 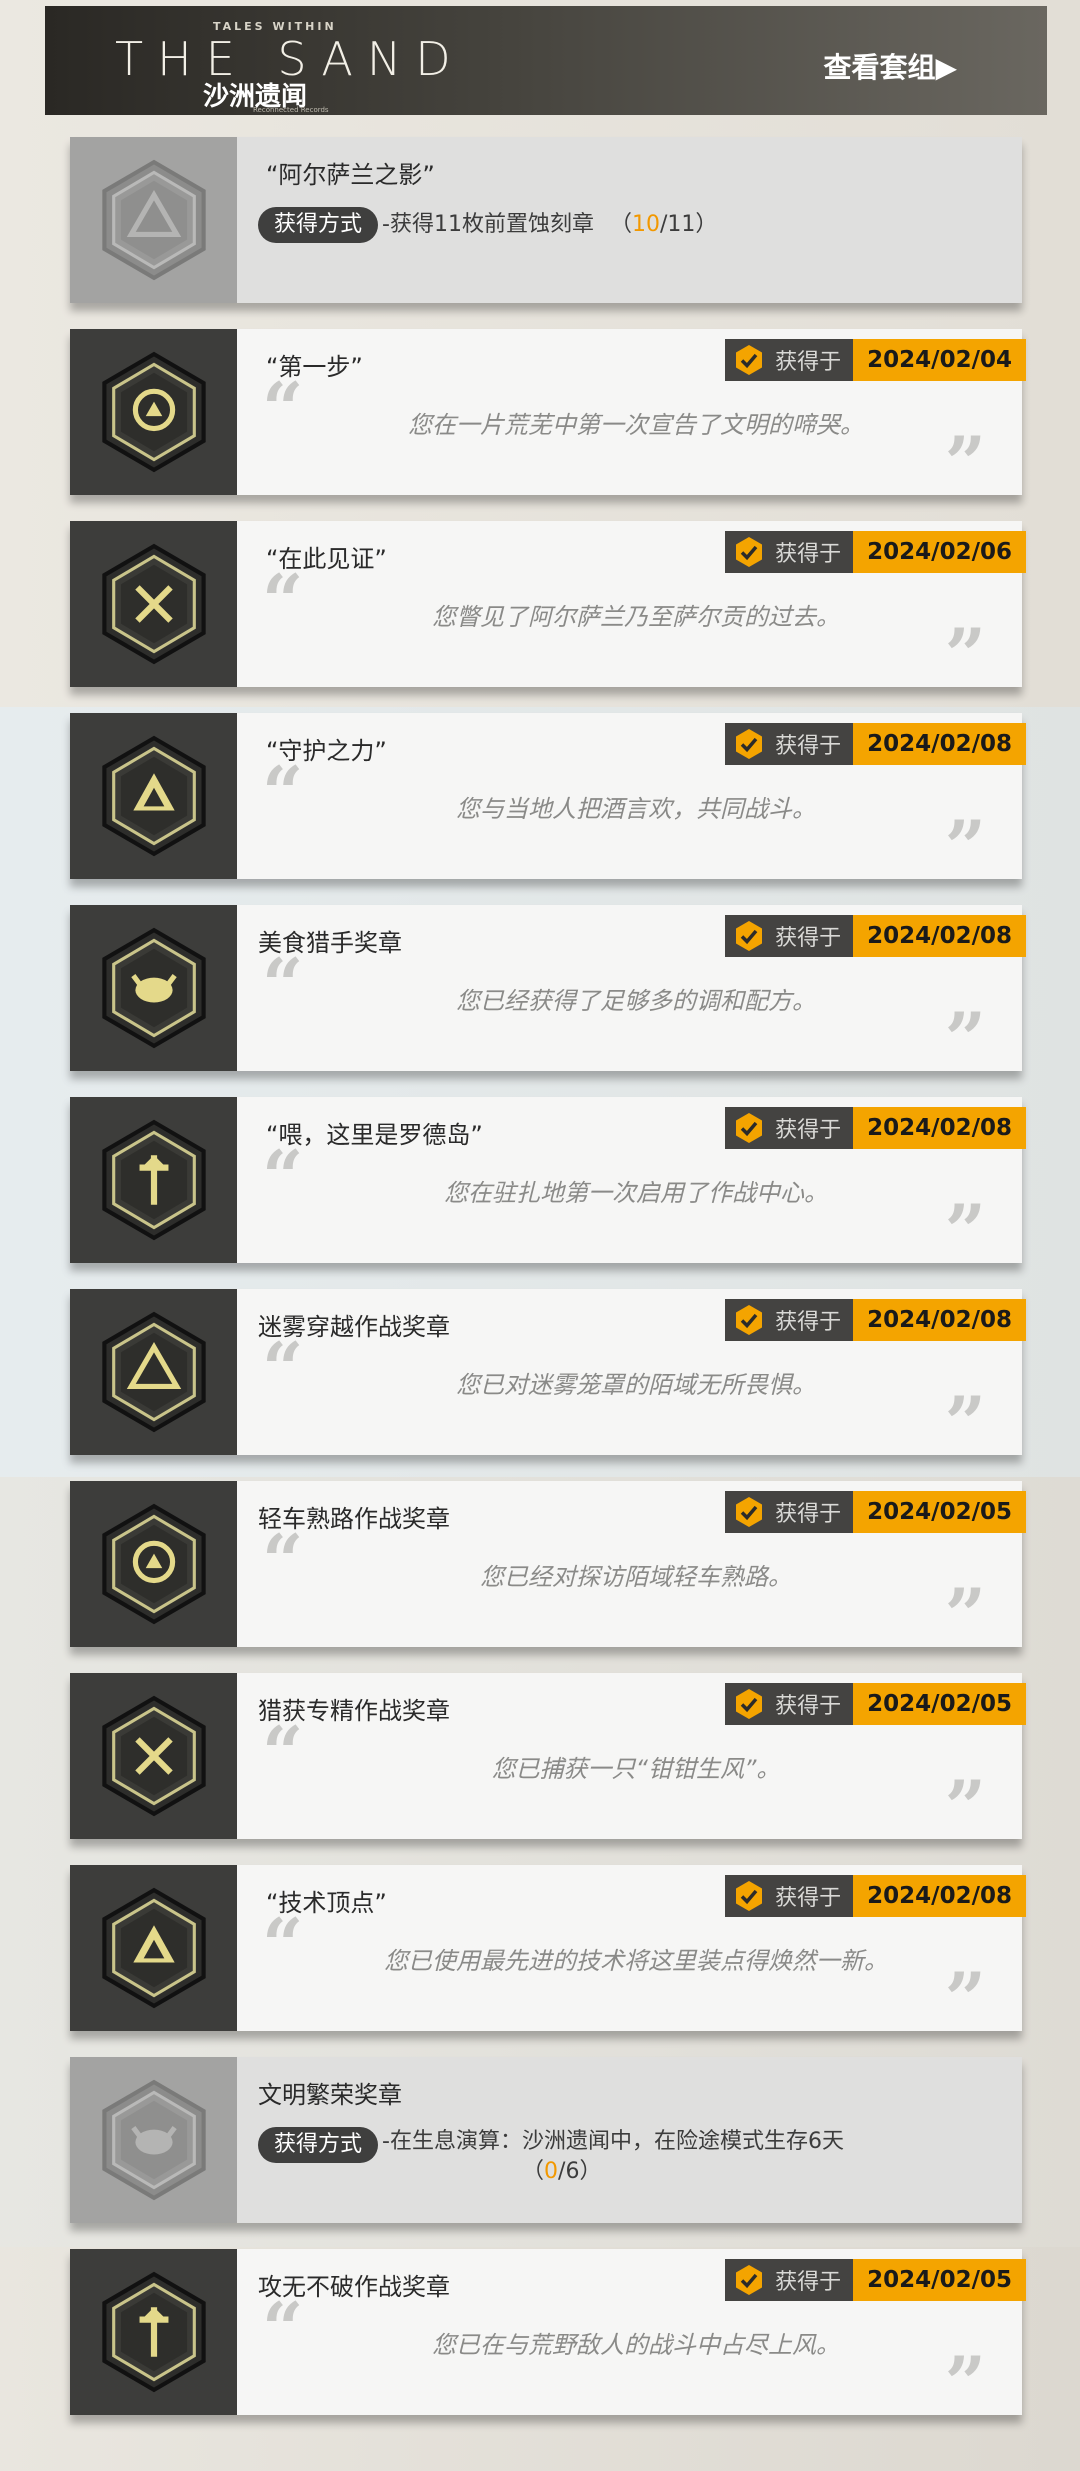 What do you see at coordinates (551, 2171) in the screenshot?
I see `progress-current: 0` at bounding box center [551, 2171].